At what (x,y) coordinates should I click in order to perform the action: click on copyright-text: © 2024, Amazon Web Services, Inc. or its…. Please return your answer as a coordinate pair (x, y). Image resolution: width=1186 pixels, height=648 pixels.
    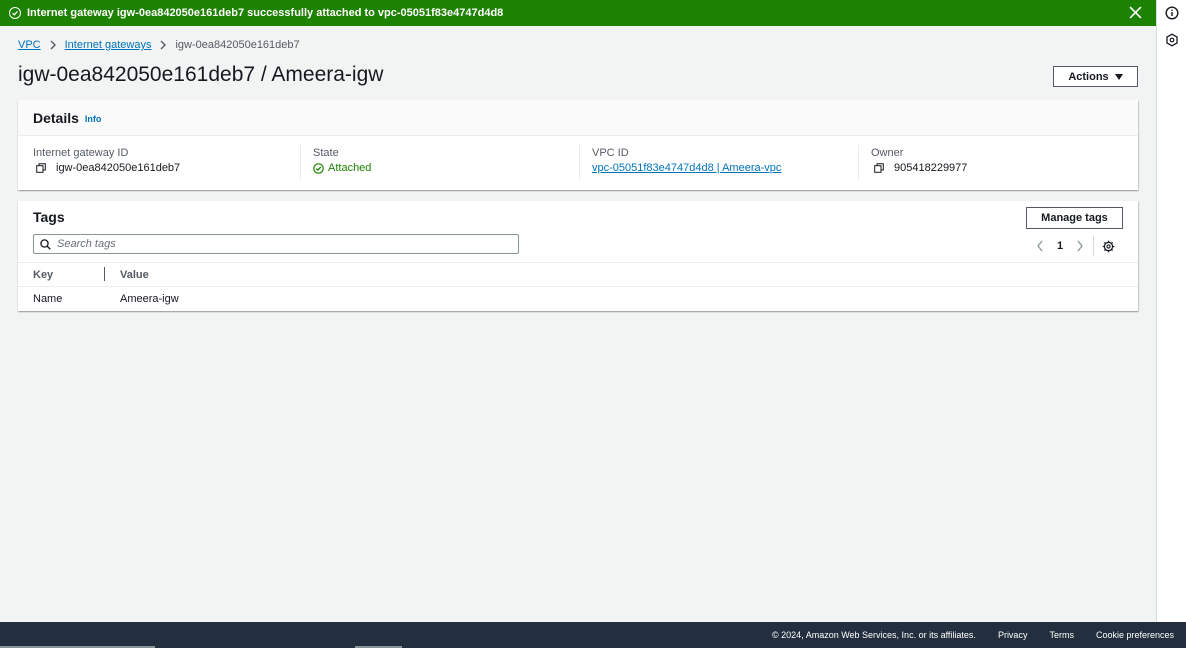
    Looking at the image, I should click on (874, 635).